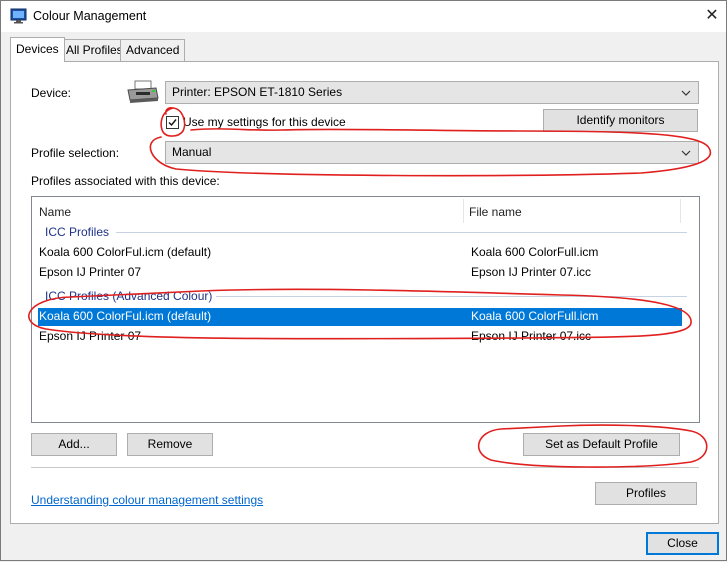 The height and width of the screenshot is (562, 727). What do you see at coordinates (18, 16) in the screenshot?
I see `monitor-app-icon` at bounding box center [18, 16].